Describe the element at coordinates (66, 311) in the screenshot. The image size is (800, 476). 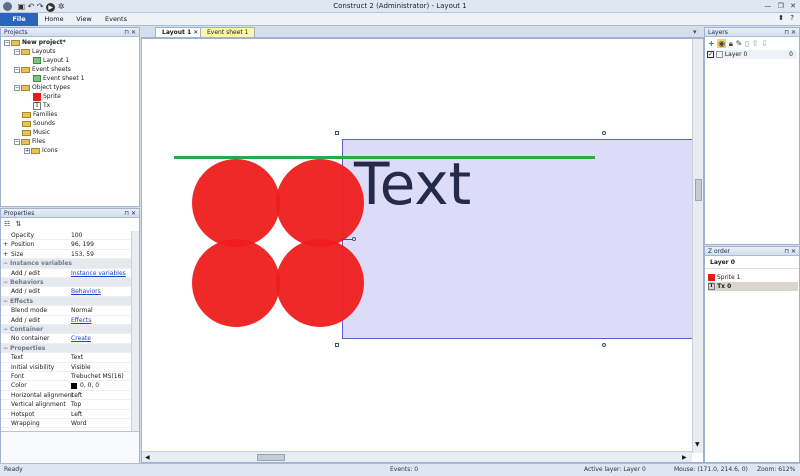
I see `property-row: Blend mode Normal` at that location.